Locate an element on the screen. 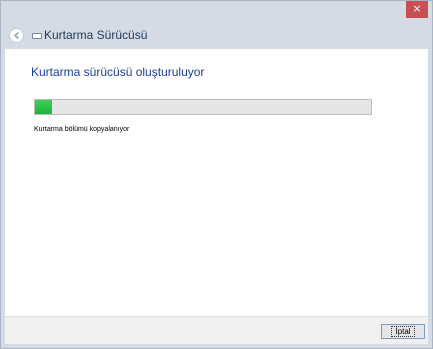  window-title: Kurtarma Sürücüsü is located at coordinates (96, 35).